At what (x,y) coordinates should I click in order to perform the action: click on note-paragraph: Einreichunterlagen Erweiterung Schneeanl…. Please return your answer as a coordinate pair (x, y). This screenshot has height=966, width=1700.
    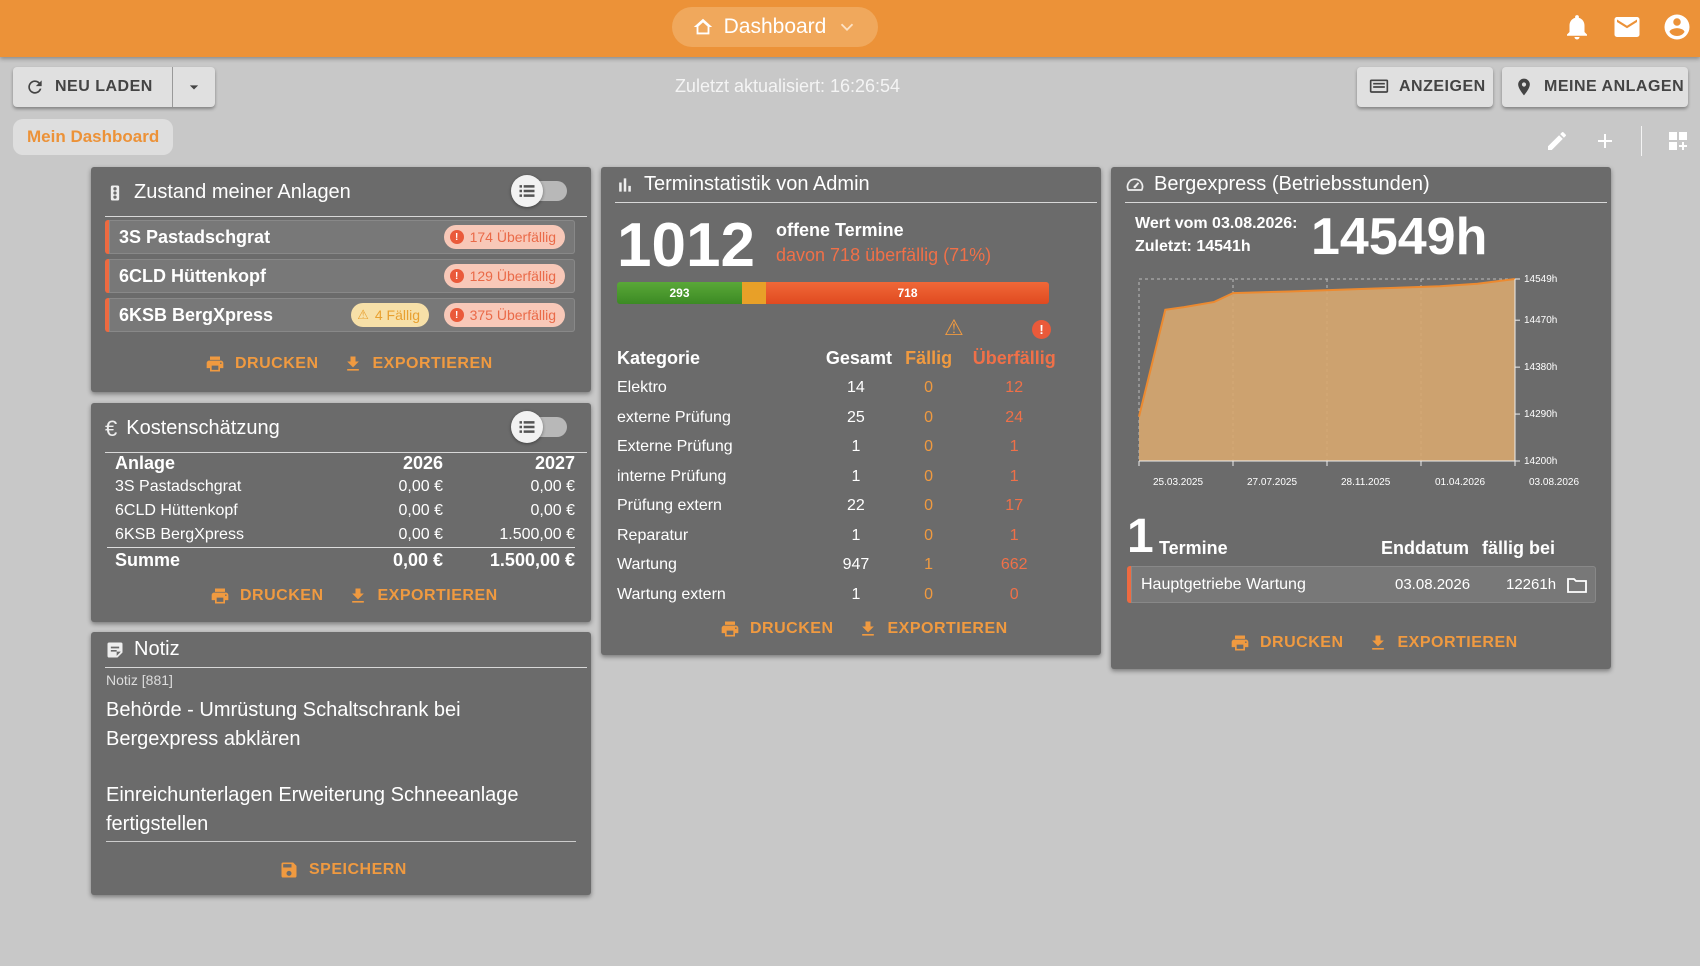
    Looking at the image, I should click on (312, 809).